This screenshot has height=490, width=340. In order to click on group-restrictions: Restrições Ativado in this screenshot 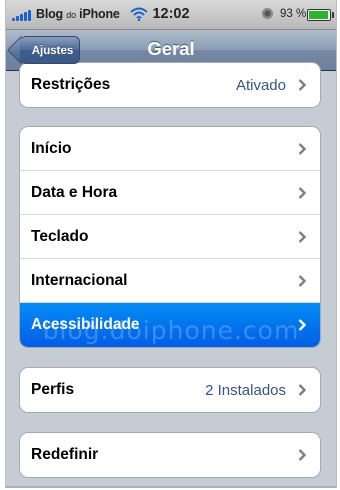, I will do `click(170, 85)`.